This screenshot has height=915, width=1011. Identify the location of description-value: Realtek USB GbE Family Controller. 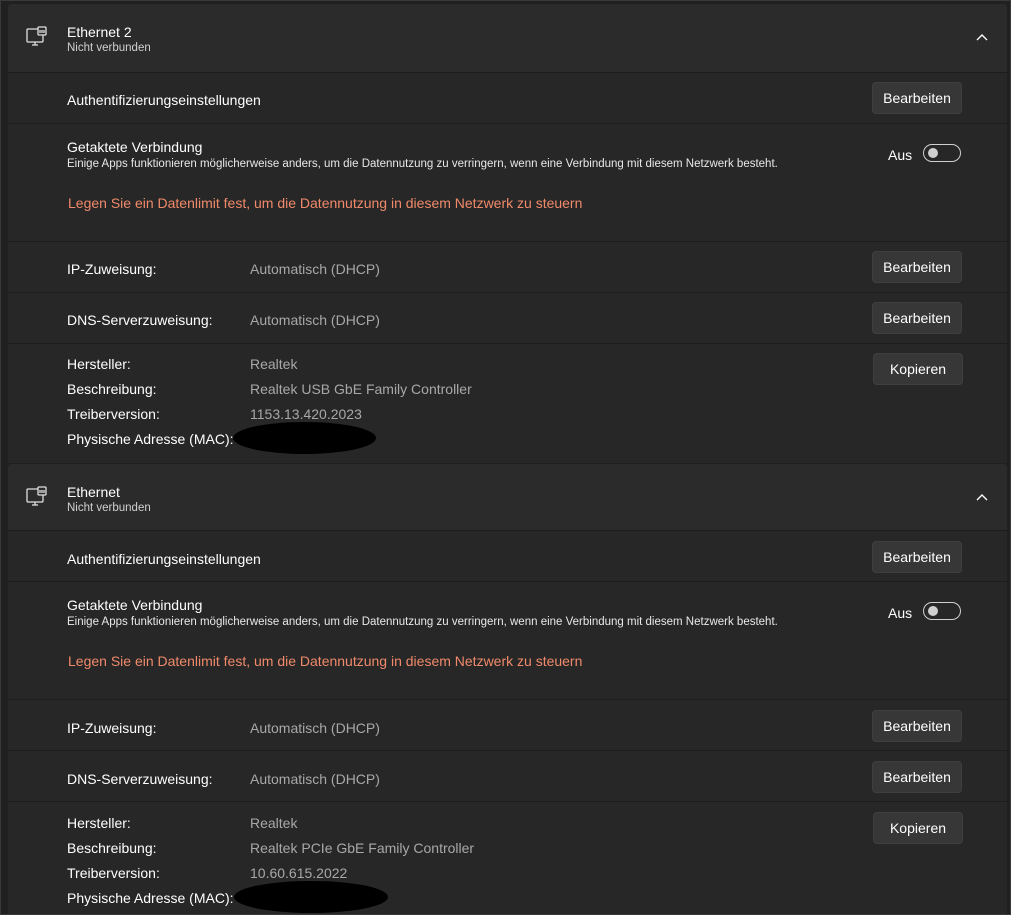
(361, 389).